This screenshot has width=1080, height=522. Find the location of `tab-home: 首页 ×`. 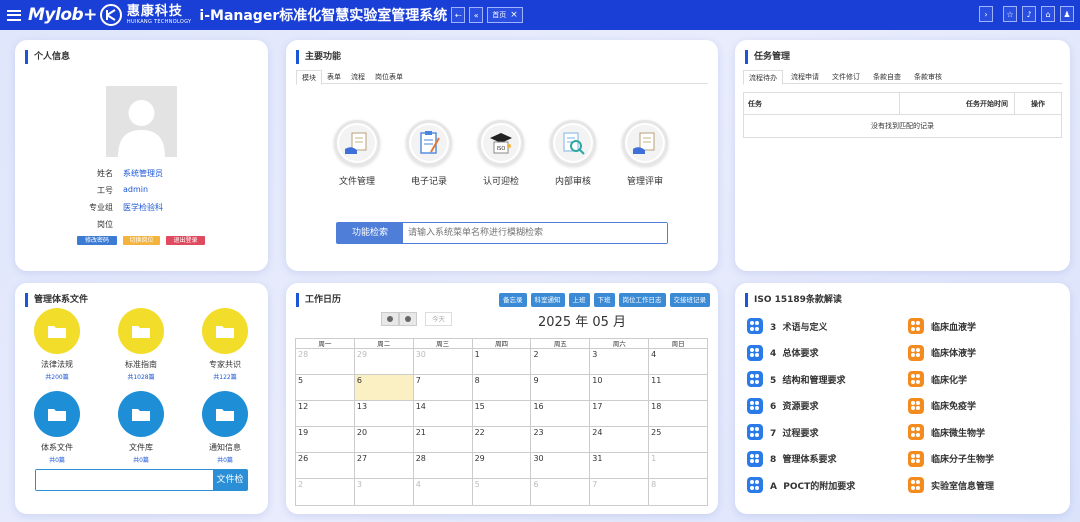

tab-home: 首页 × is located at coordinates (505, 15).